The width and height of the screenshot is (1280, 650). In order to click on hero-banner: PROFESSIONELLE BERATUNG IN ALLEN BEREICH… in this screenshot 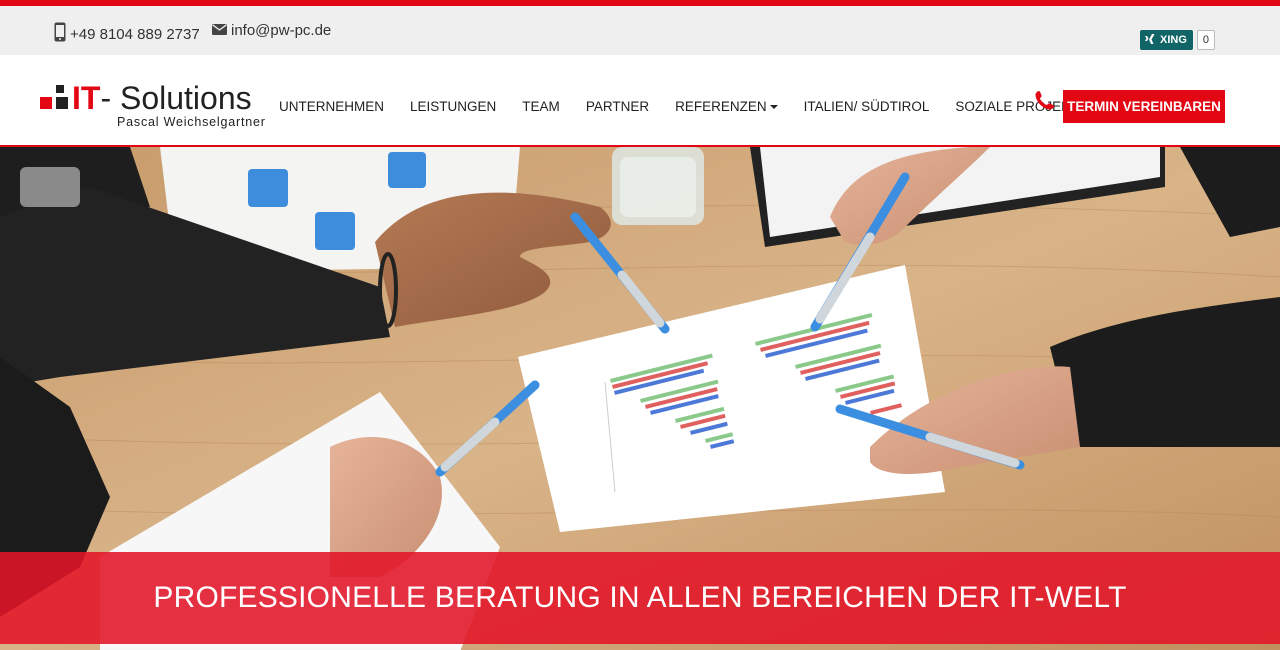, I will do `click(640, 598)`.